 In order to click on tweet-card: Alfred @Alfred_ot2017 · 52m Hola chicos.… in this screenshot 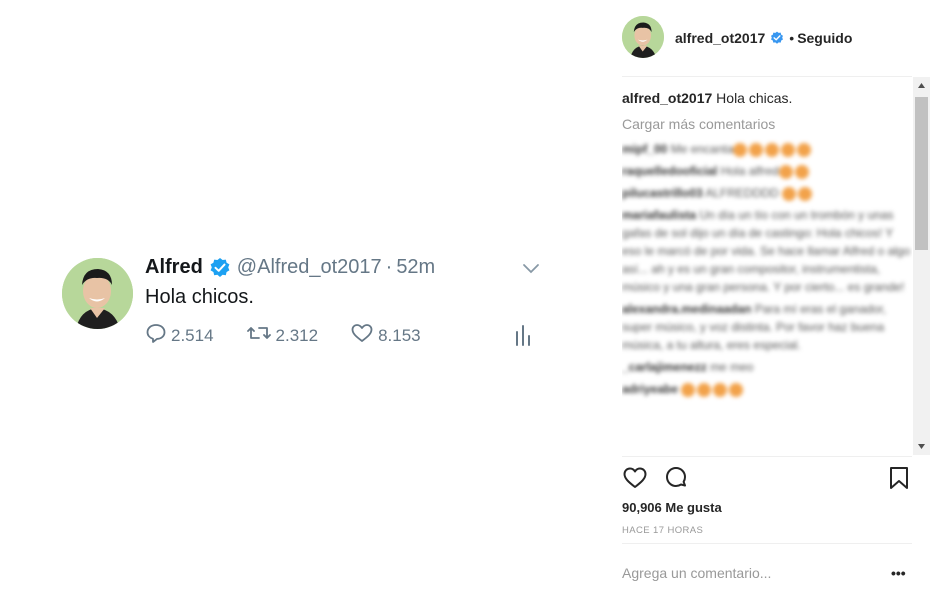, I will do `click(302, 302)`.